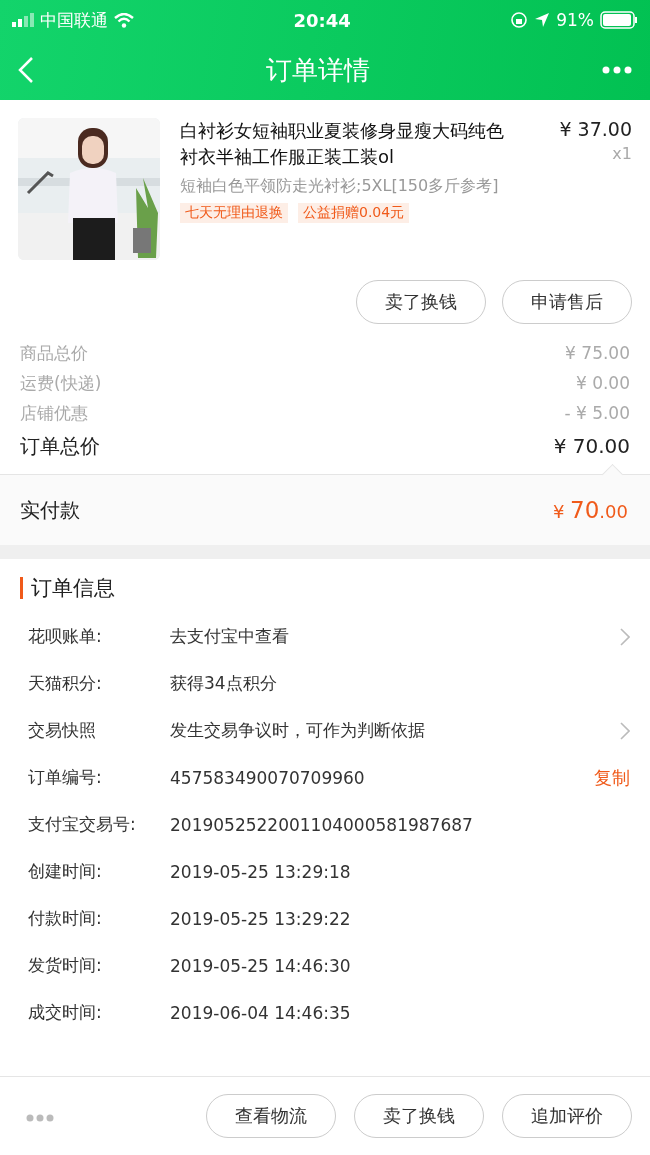 The image size is (650, 1155). What do you see at coordinates (260, 1012) in the screenshot?
I see `info-value: 2019-06-04 14:46:35` at bounding box center [260, 1012].